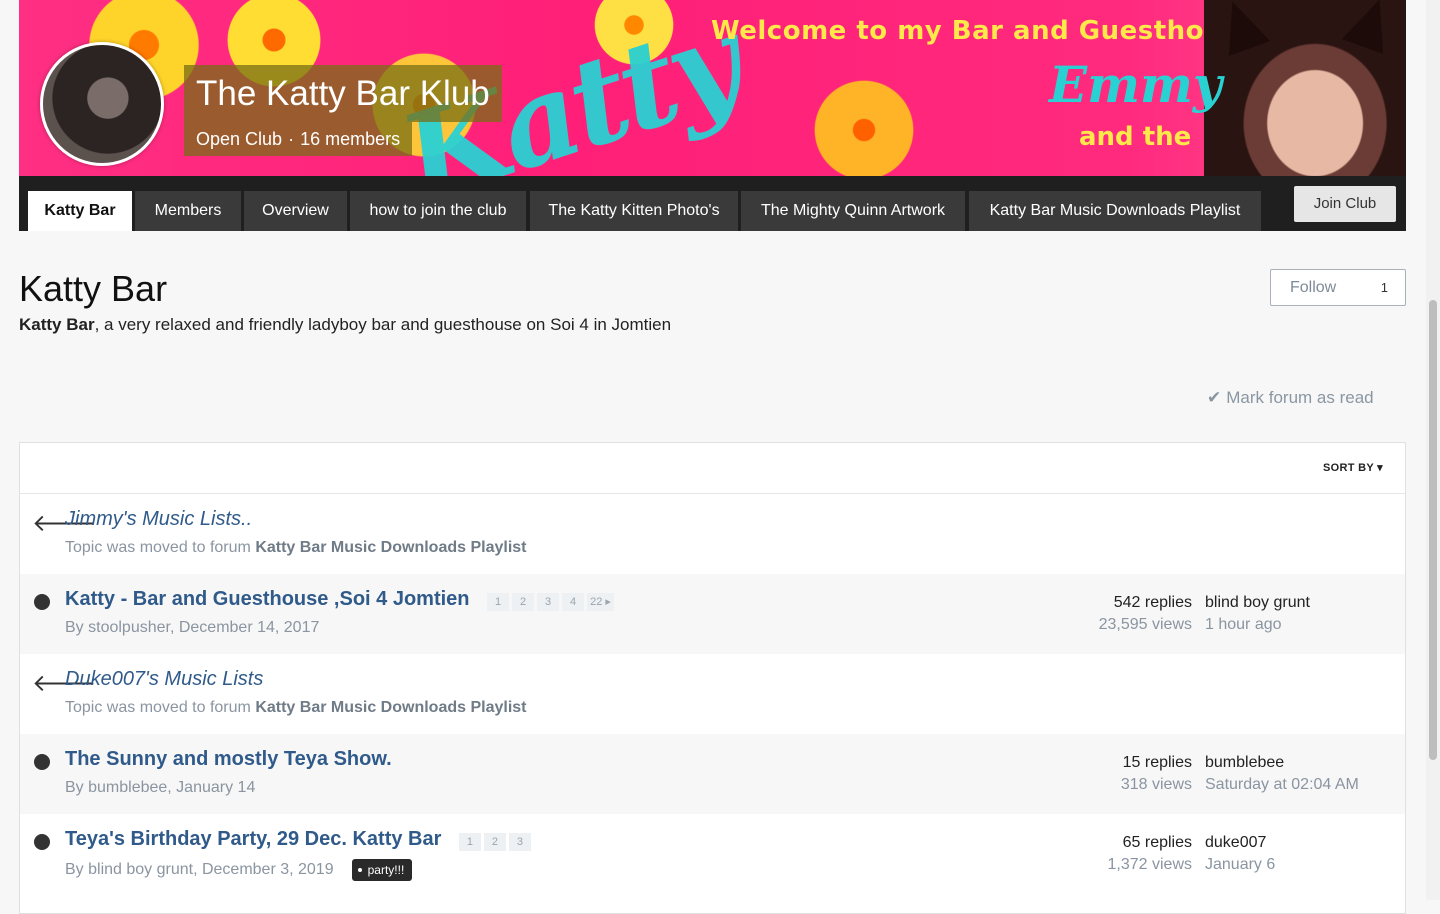 The image size is (1440, 914). I want to click on follow-button: Follow 1, so click(1338, 287).